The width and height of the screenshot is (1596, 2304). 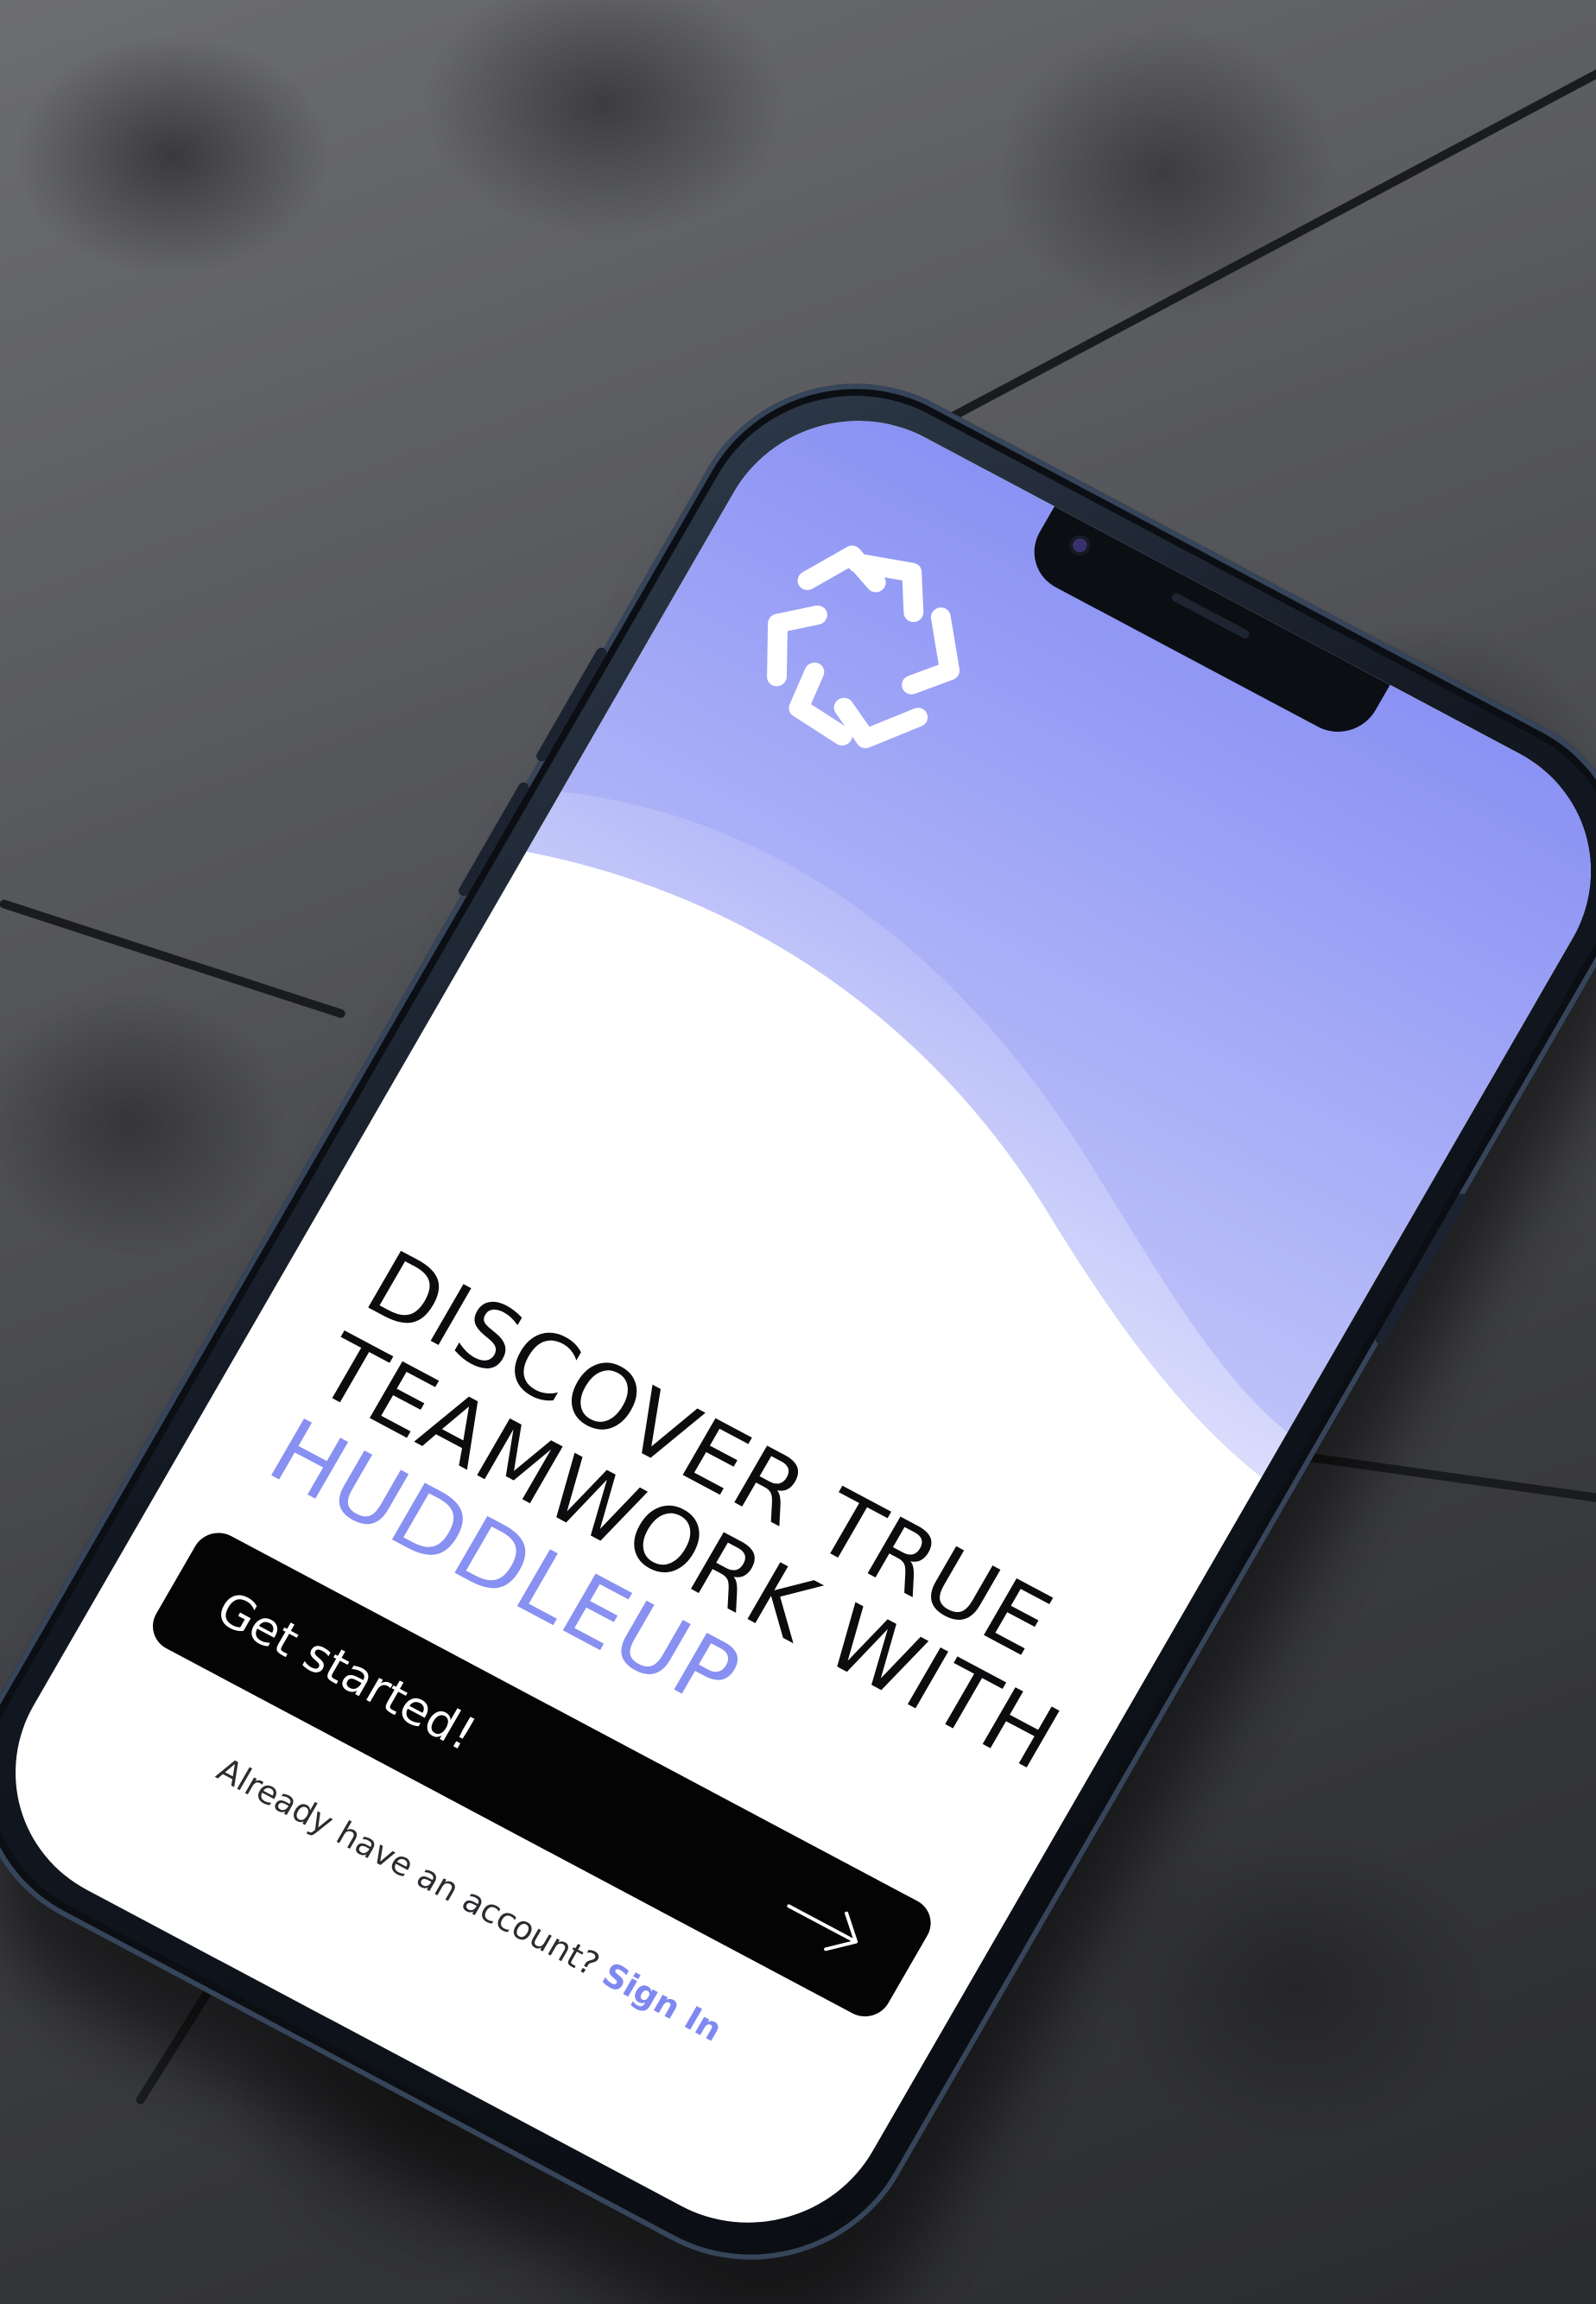 I want to click on earpiece-speaker, so click(x=1211, y=616).